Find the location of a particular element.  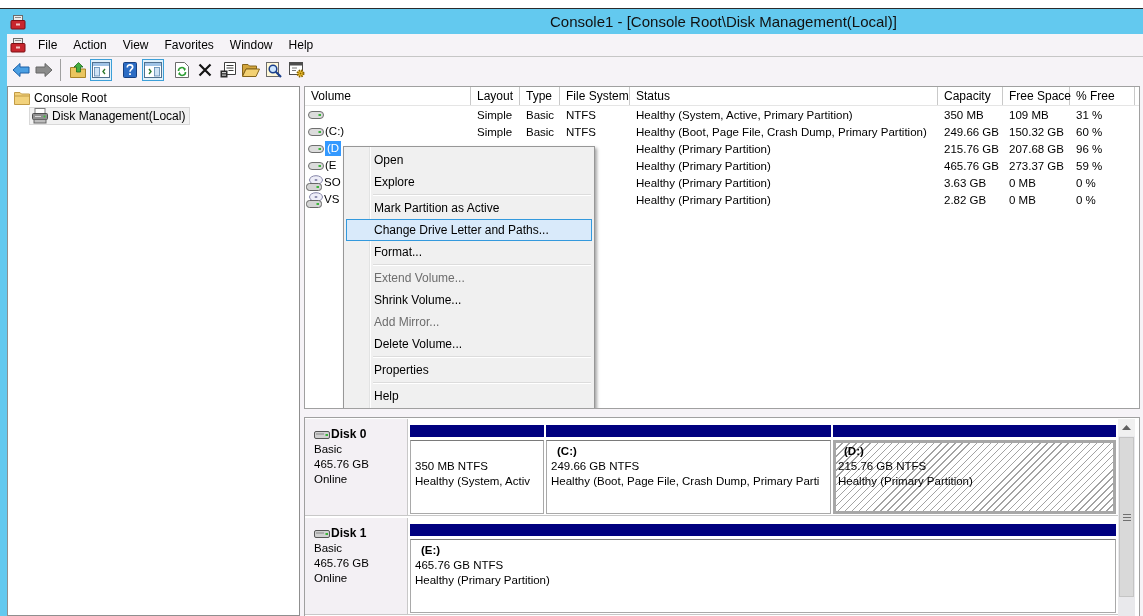

document-list-icon is located at coordinates (228, 70).